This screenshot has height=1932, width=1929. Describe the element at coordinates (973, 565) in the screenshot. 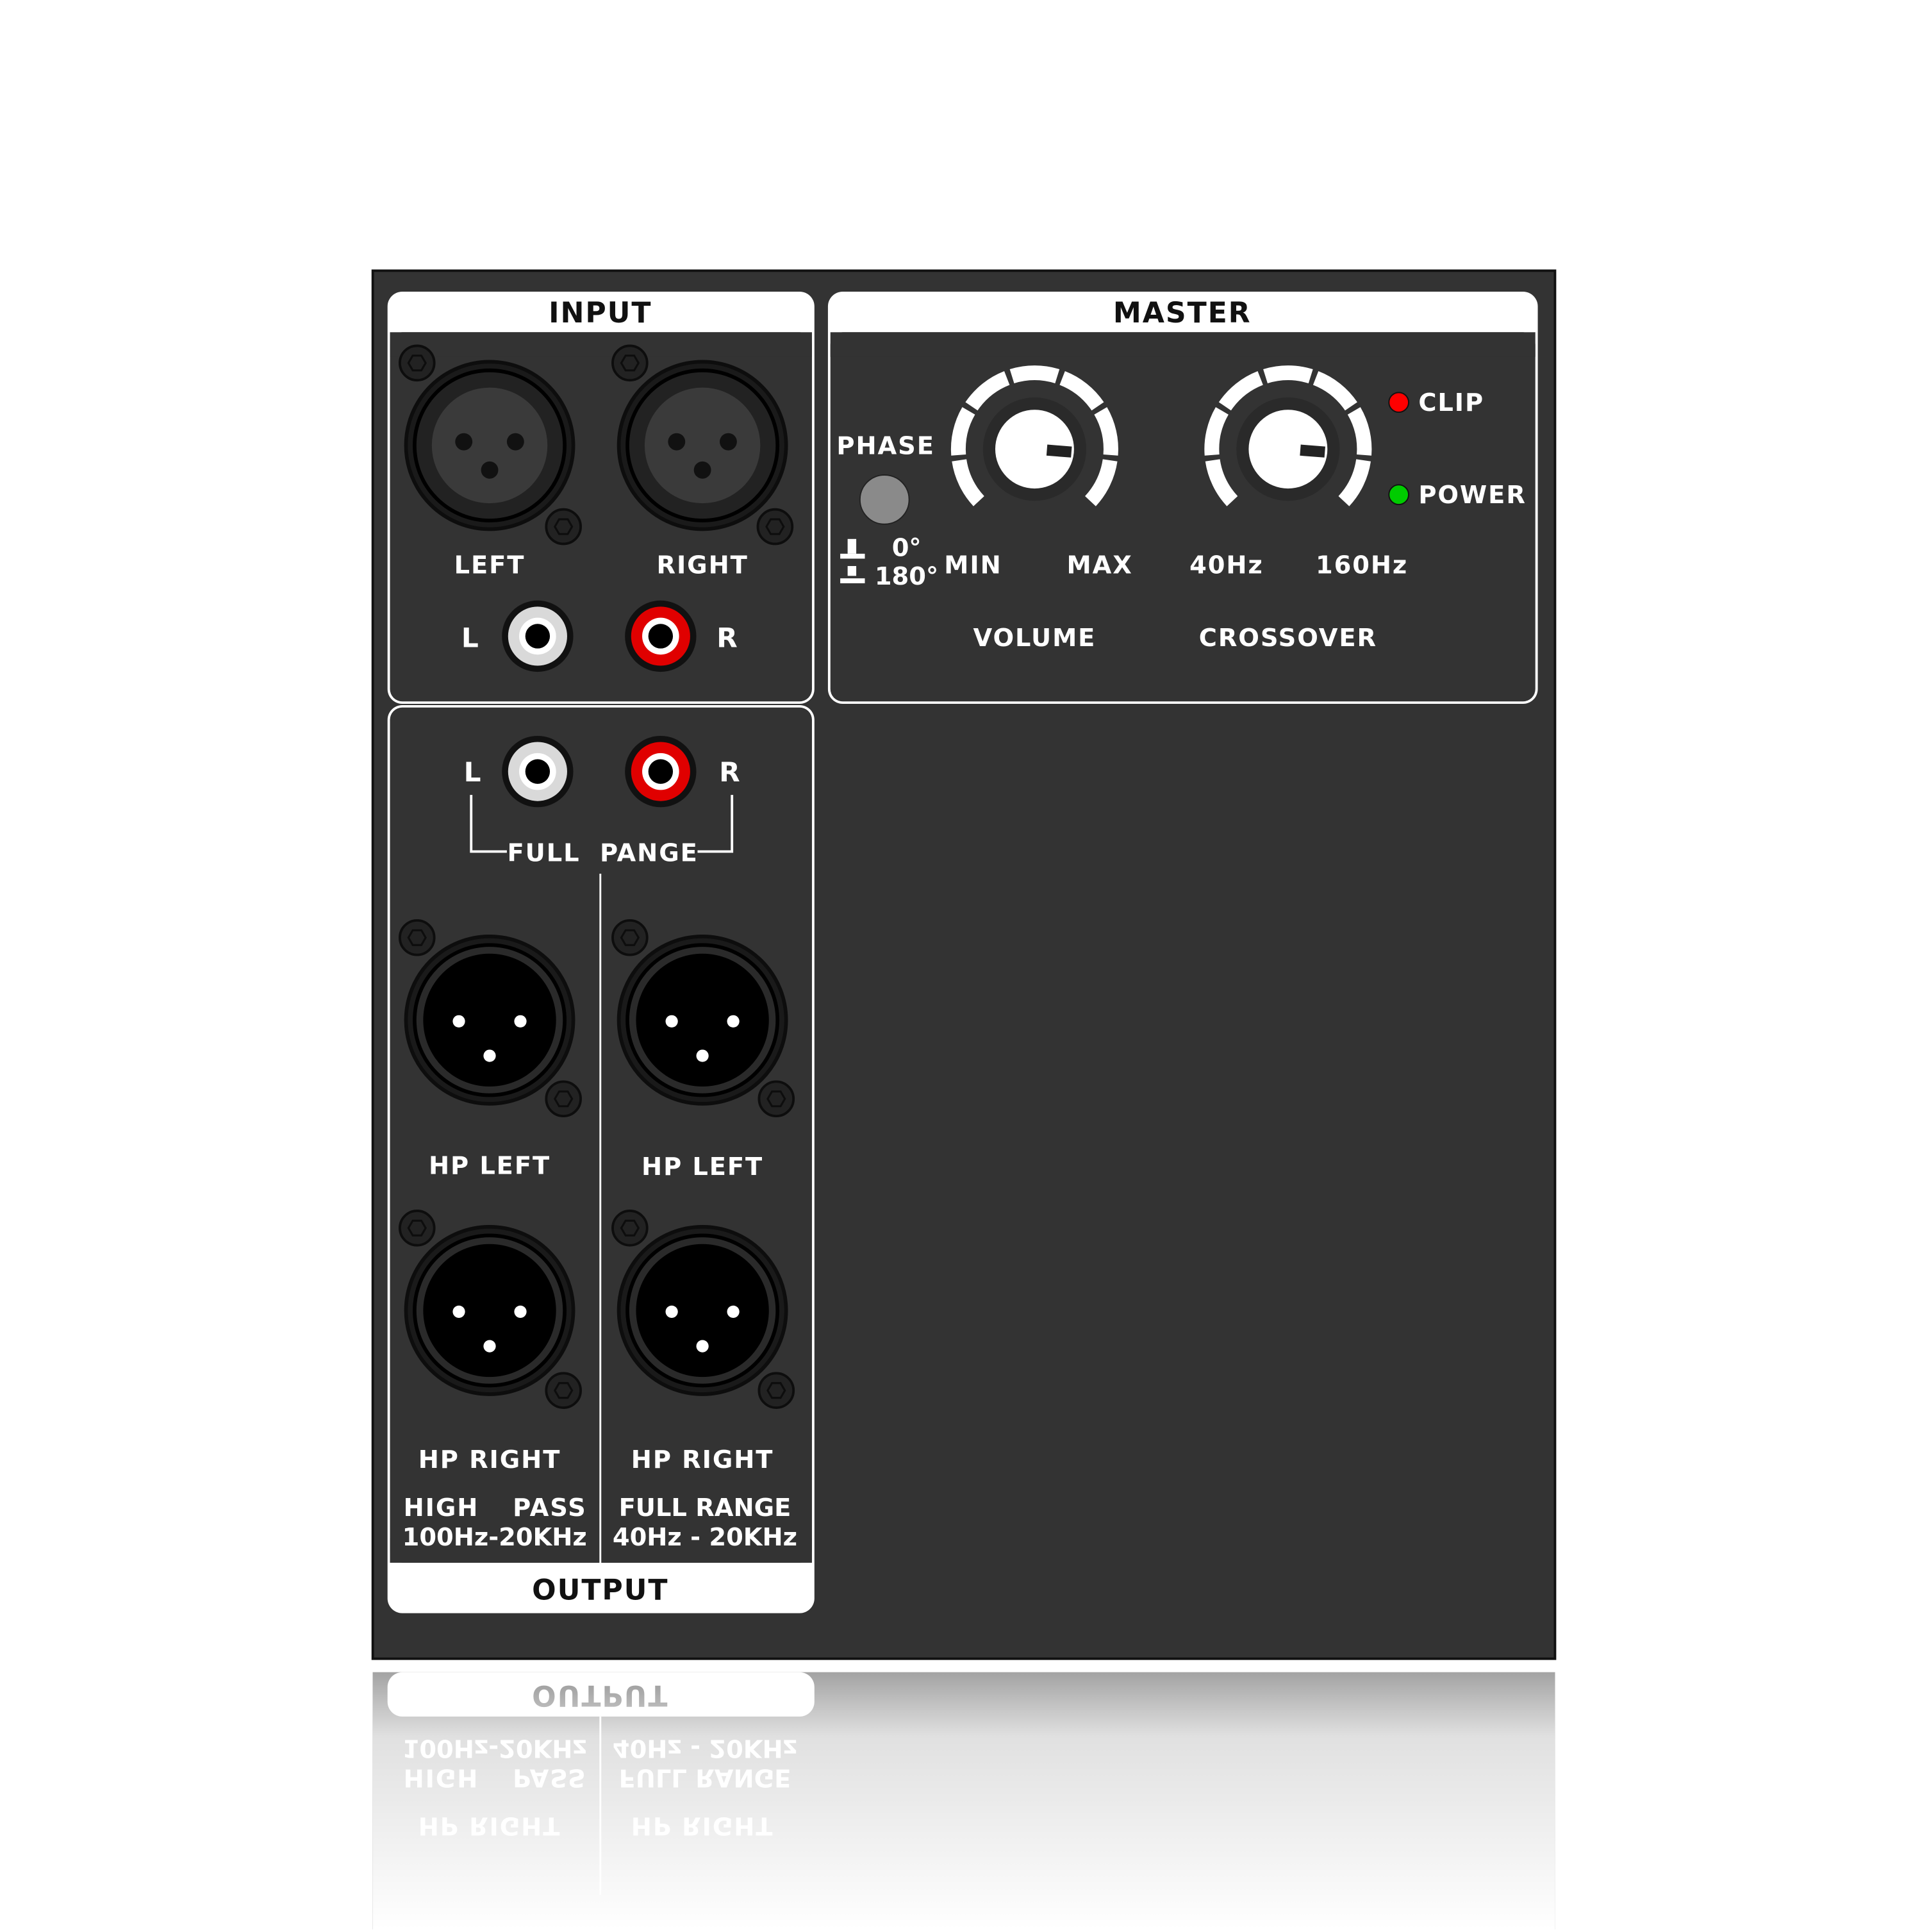

I see `volume-min-label: MIN` at that location.